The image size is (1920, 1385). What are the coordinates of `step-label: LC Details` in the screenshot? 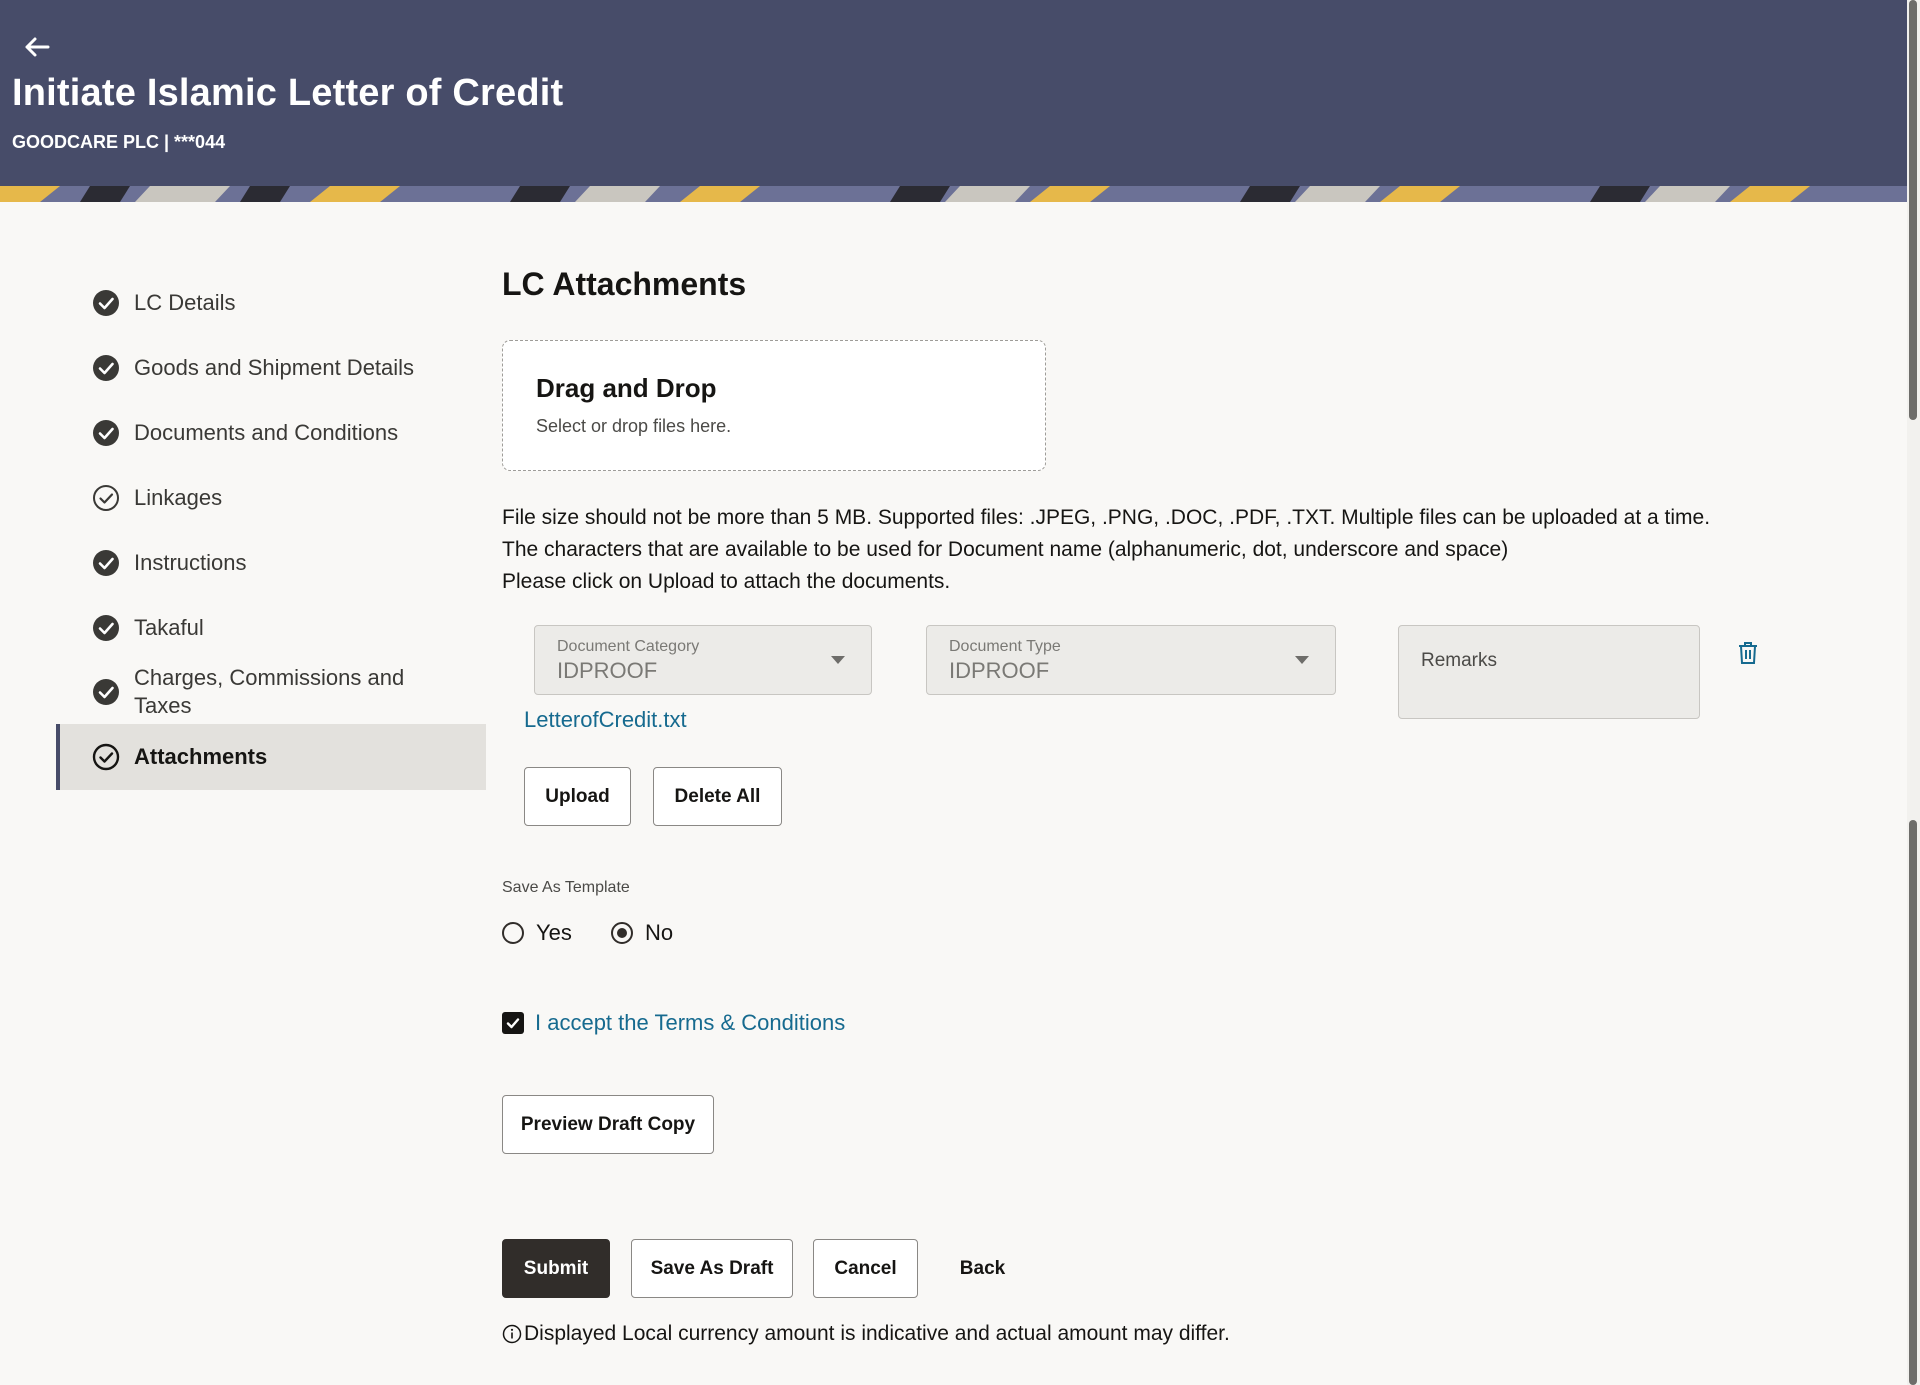 It's located at (185, 302).